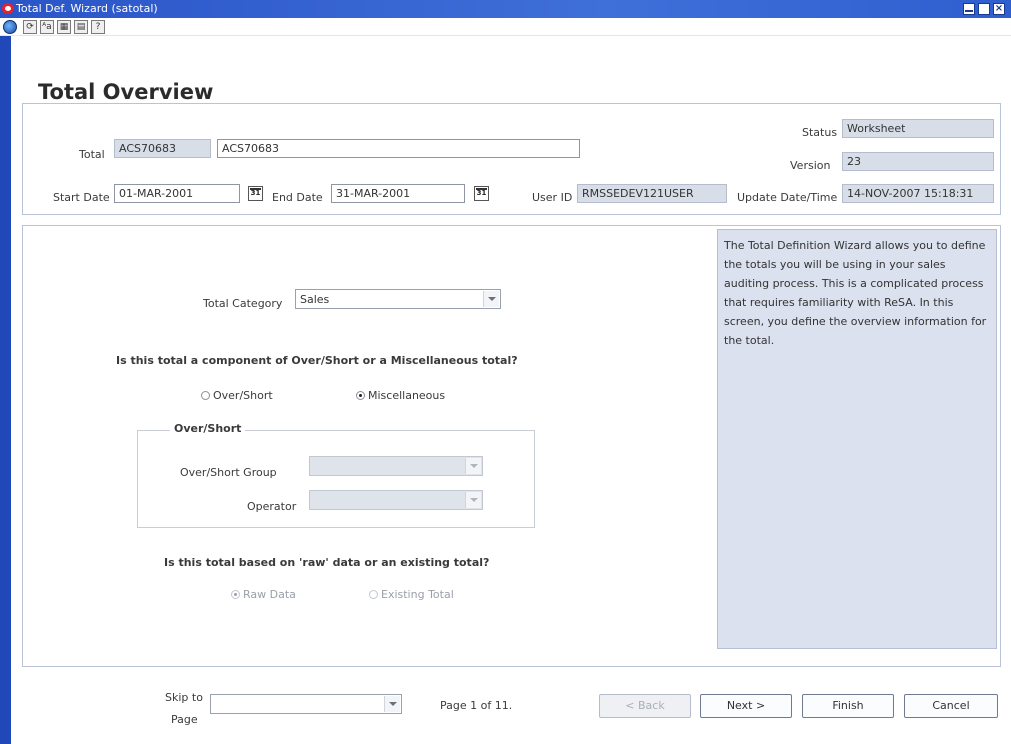 Image resolution: width=1011 pixels, height=744 pixels. I want to click on page-title: Total Overview, so click(126, 92).